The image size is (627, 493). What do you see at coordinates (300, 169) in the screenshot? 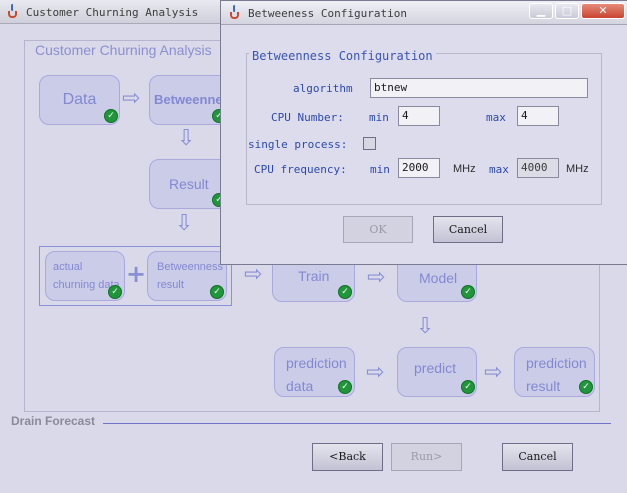
I see `cpu-frequency-label: CPU frequency:` at bounding box center [300, 169].